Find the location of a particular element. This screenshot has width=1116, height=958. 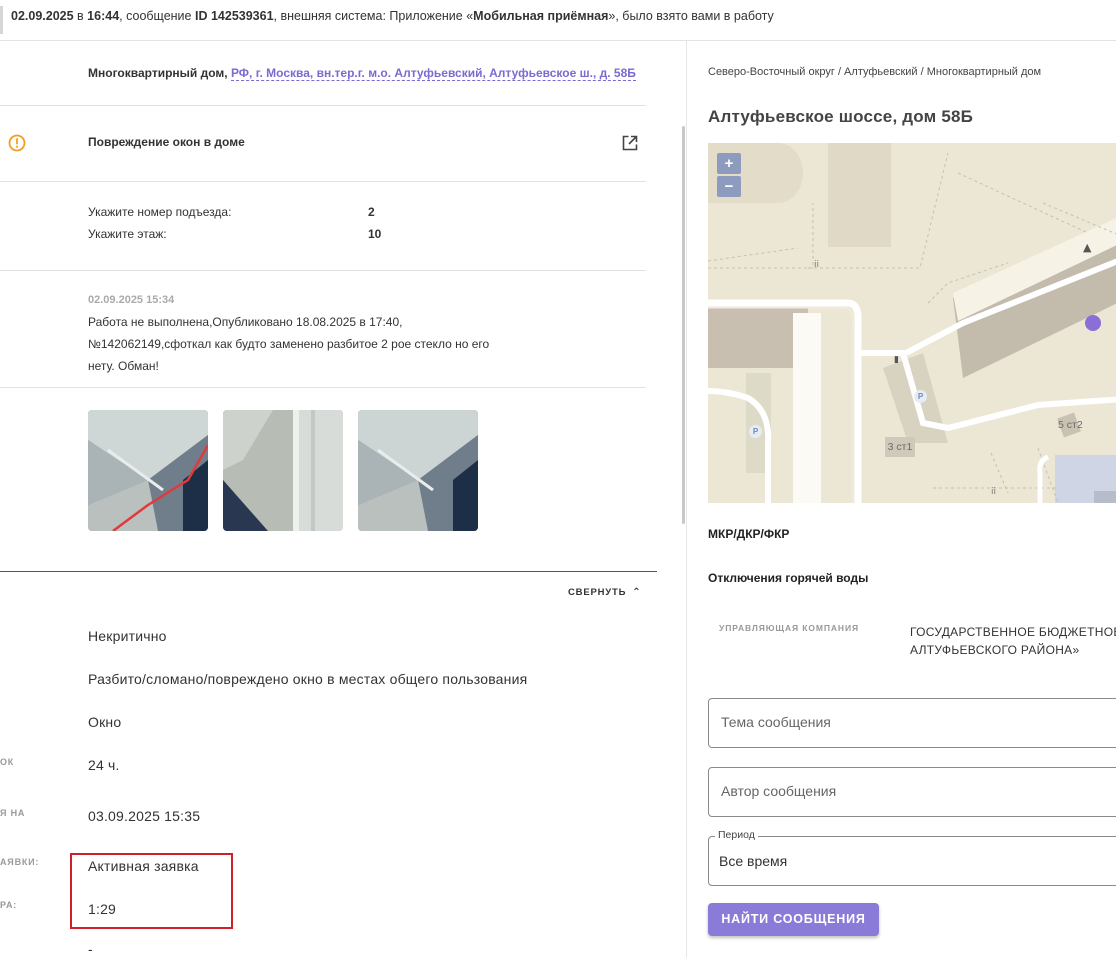

field-entrance: Укажите номер подъезда: 2 is located at coordinates (231, 212).